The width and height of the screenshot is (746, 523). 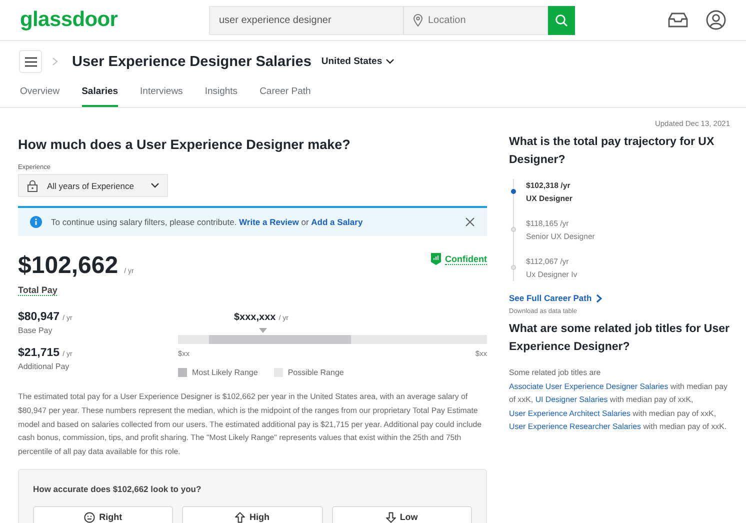 What do you see at coordinates (263, 330) in the screenshot?
I see `marker-triangle-icon` at bounding box center [263, 330].